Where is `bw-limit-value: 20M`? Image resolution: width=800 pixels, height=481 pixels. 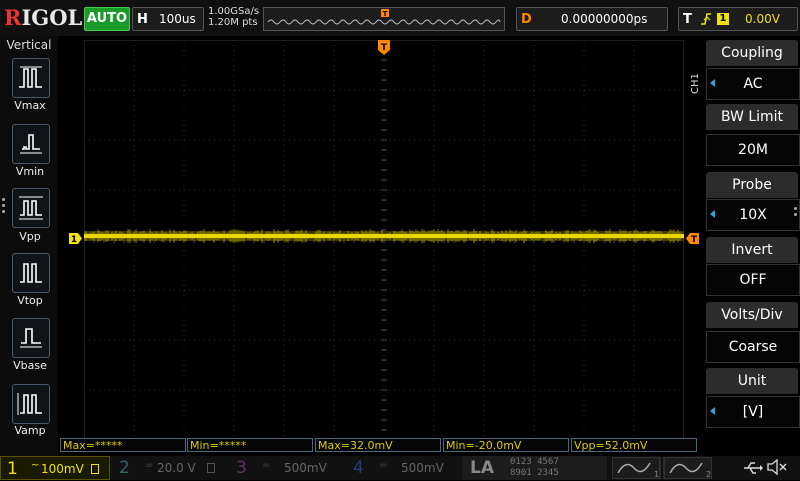
bw-limit-value: 20M is located at coordinates (753, 150).